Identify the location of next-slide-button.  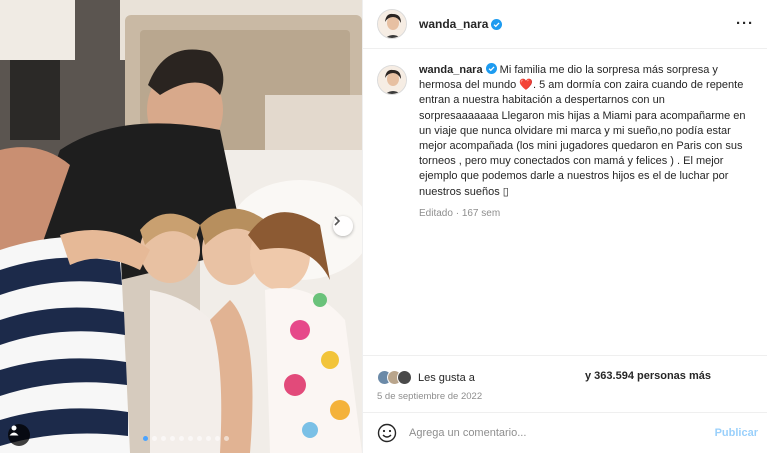
(343, 226).